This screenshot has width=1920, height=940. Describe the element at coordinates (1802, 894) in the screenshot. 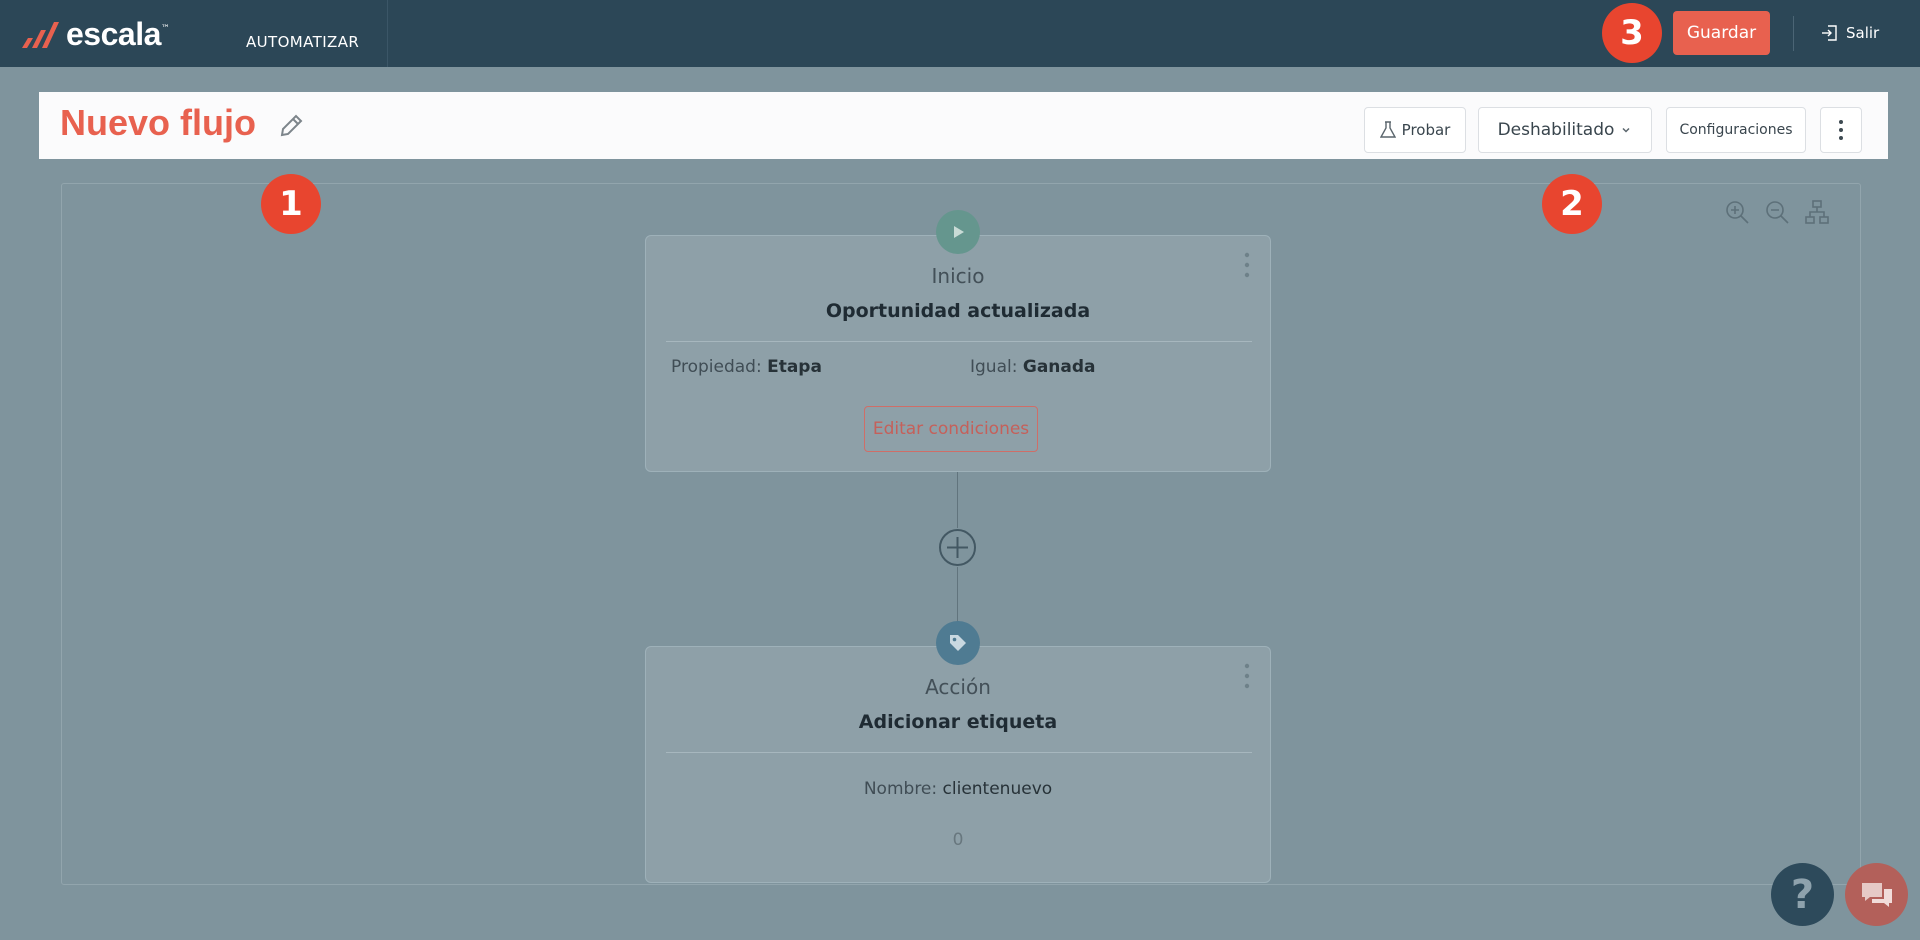

I see `help-button: ?` at that location.